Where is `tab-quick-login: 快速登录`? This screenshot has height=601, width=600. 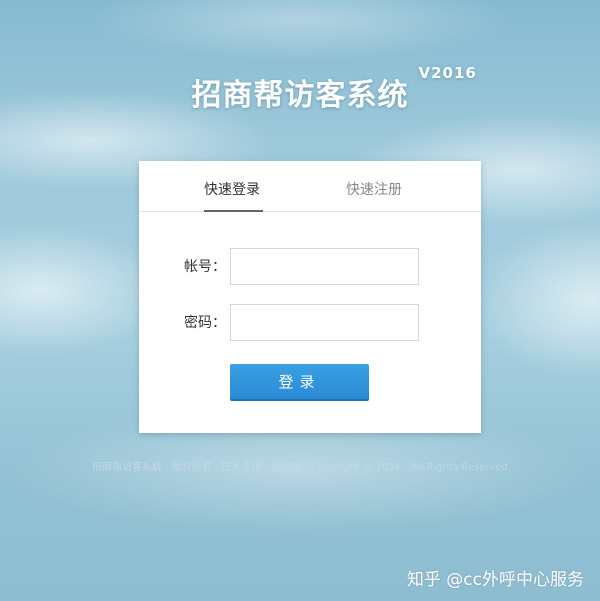 tab-quick-login: 快速登录 is located at coordinates (232, 190).